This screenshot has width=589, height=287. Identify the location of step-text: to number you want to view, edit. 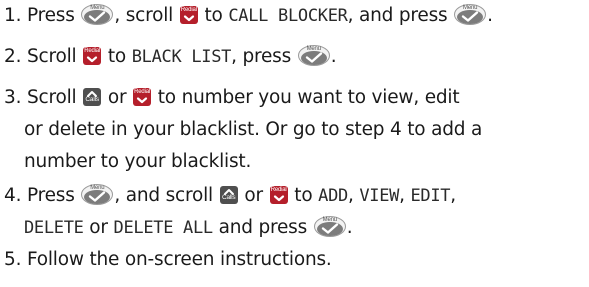
(308, 97).